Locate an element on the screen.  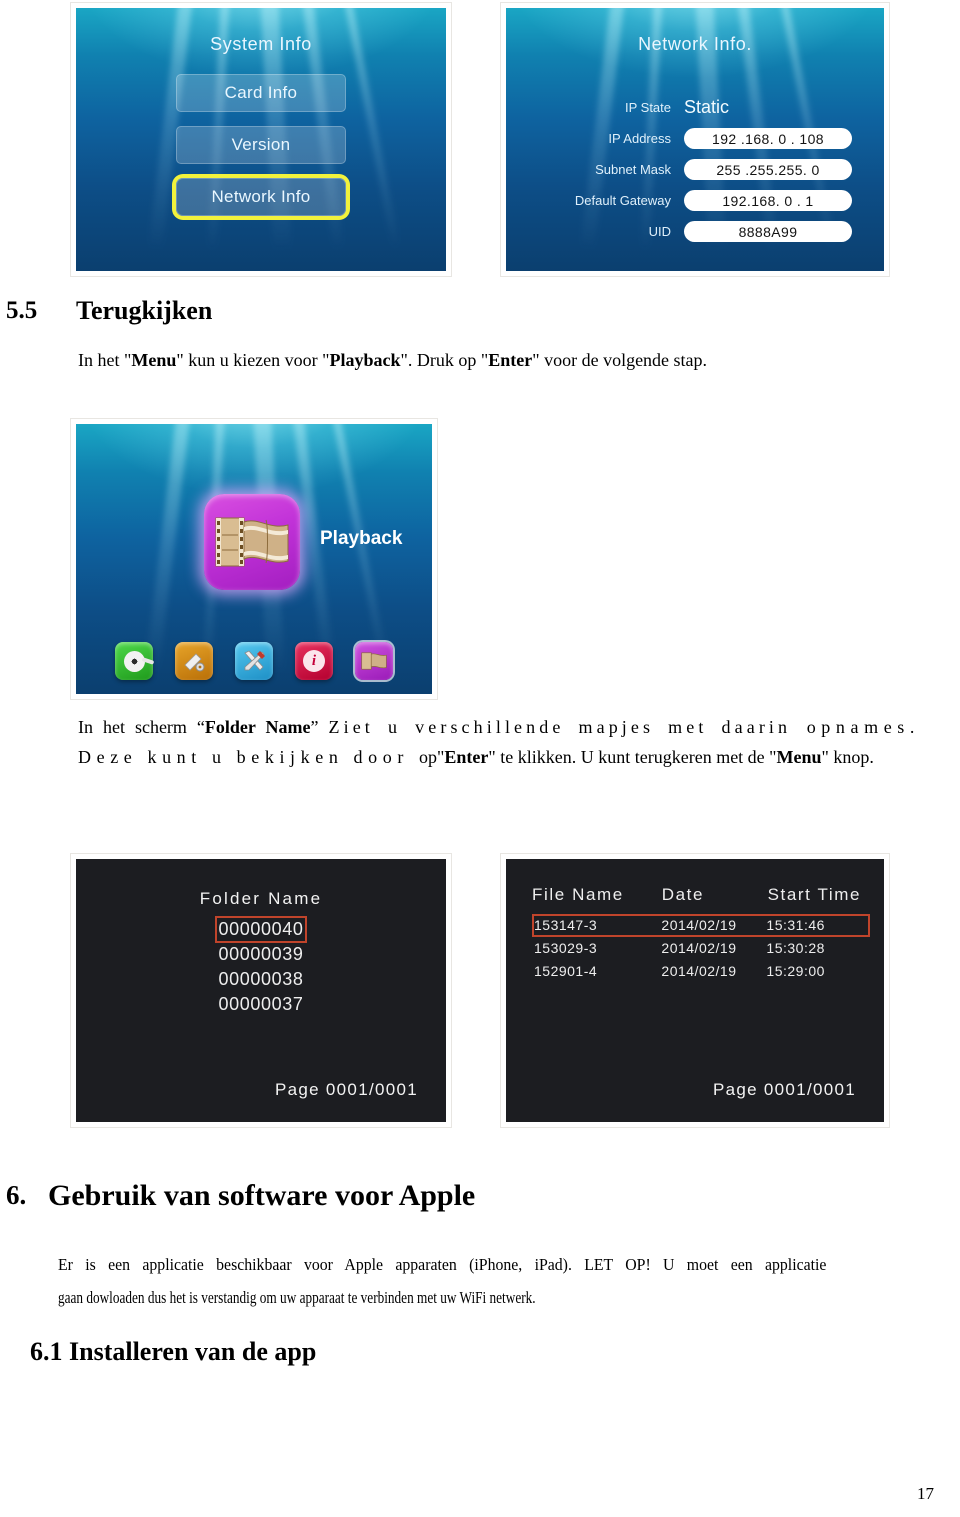
cell-start-time: 15:29:00 is located at coordinates (795, 971).